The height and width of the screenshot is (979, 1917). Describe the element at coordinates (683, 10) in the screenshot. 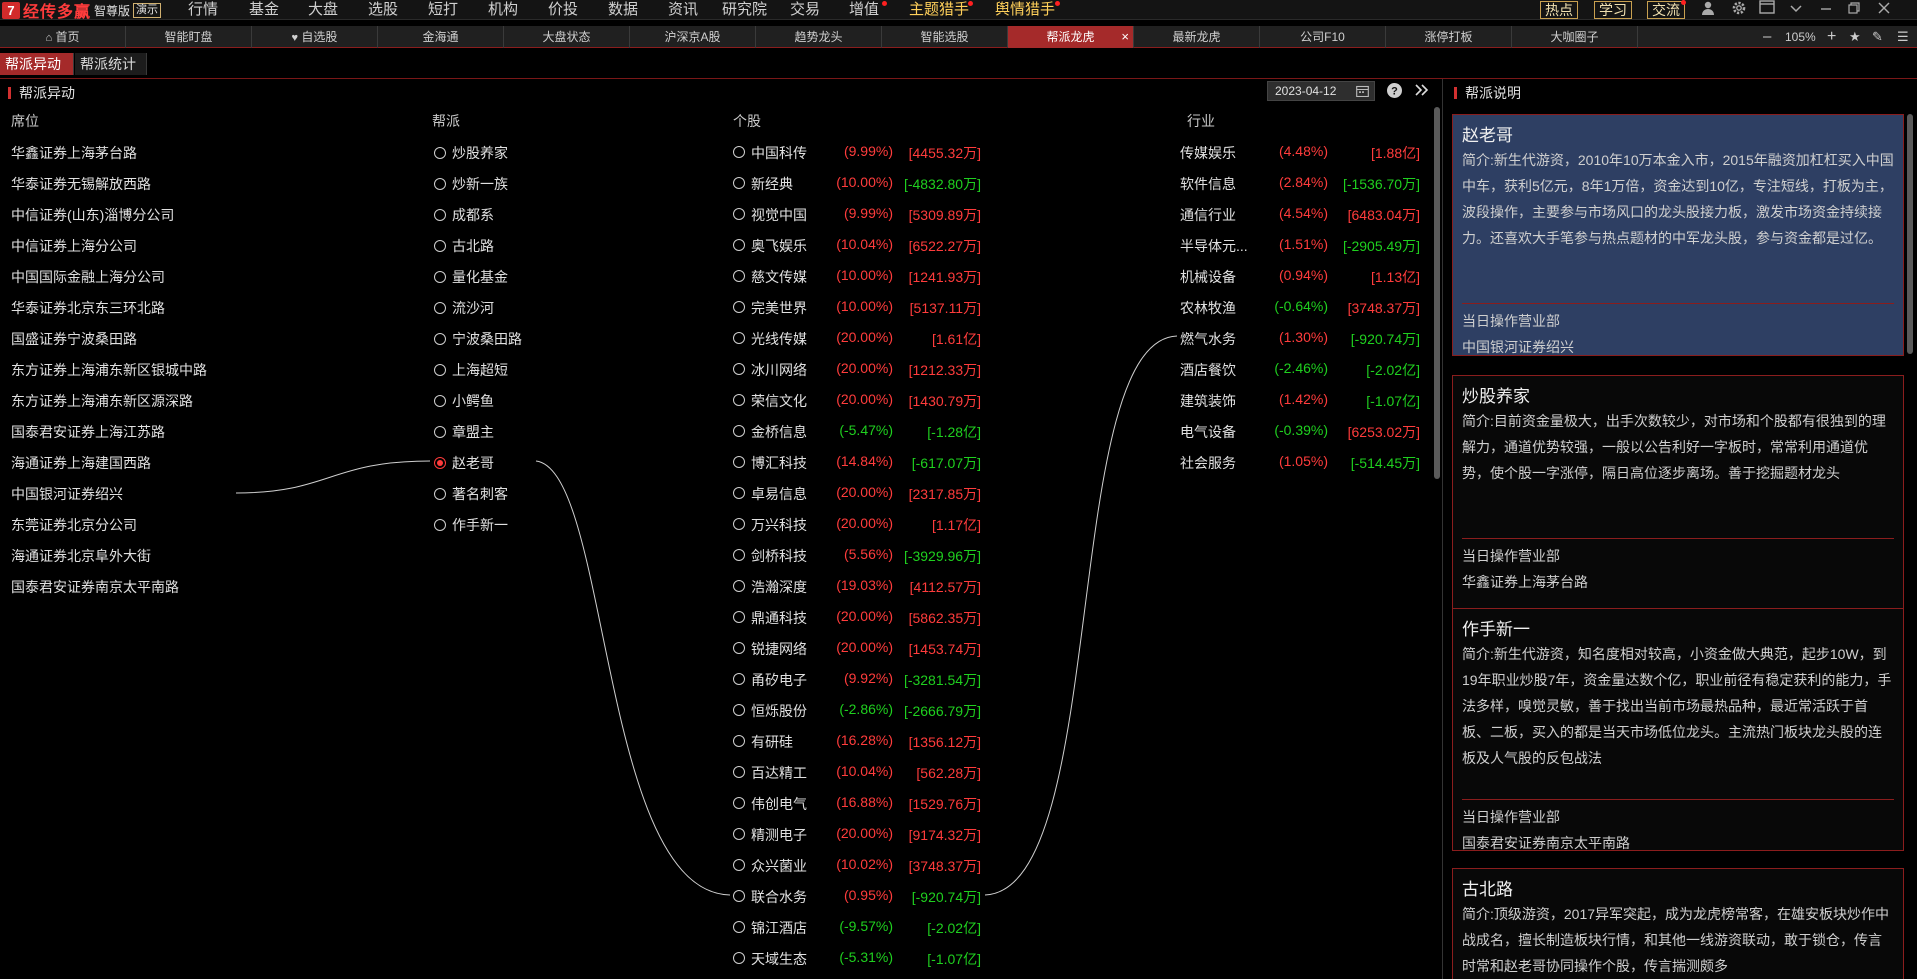

I see `menu-item-news: 资讯` at that location.